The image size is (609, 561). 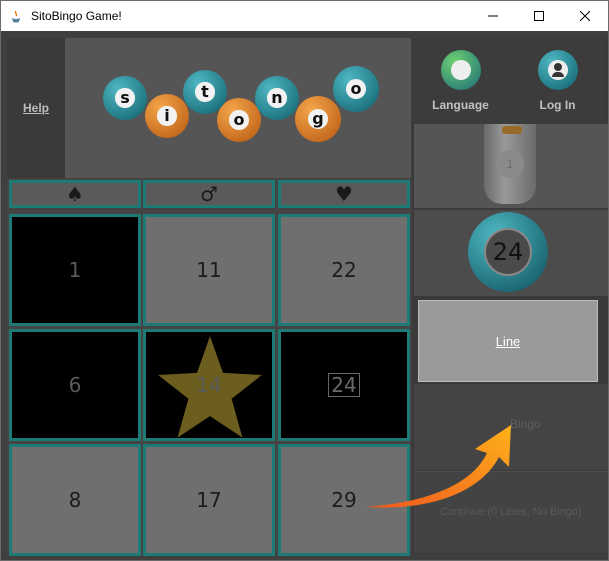 I want to click on minimize-icon, so click(x=493, y=16).